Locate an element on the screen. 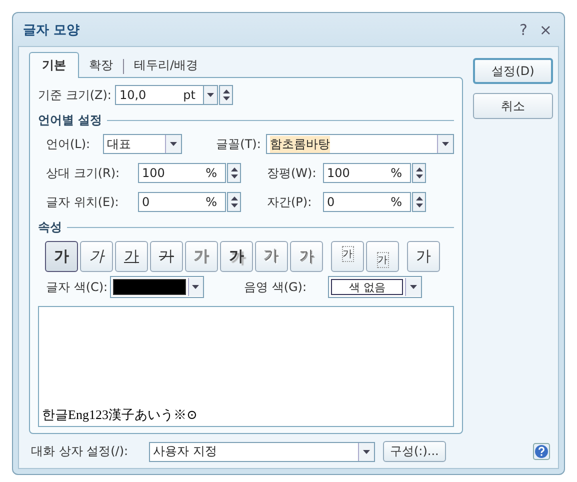 The image size is (577, 482). close-button: × is located at coordinates (545, 29).